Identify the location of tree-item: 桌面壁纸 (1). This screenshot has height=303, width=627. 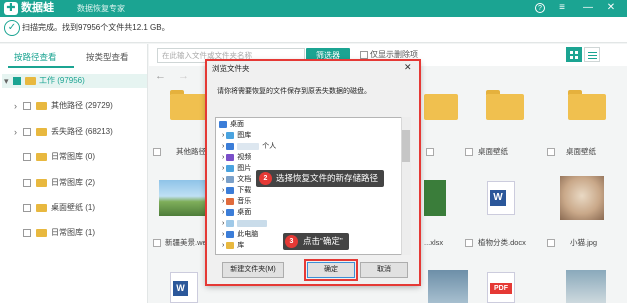
(79, 208).